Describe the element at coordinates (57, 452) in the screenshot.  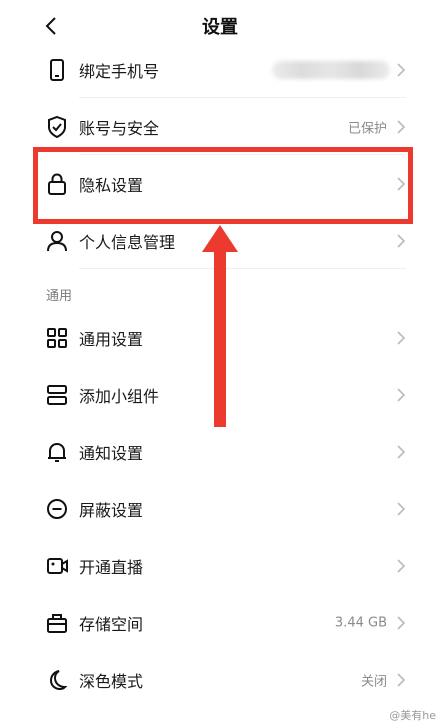
I see `bell-icon` at that location.